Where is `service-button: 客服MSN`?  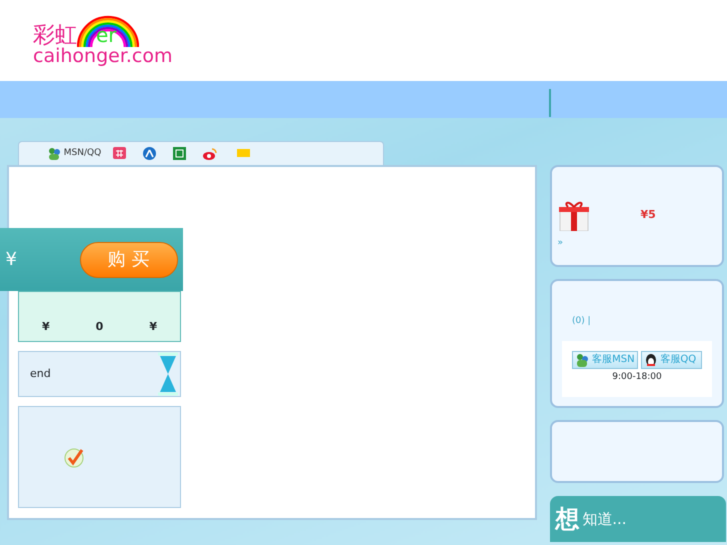 service-button: 客服MSN is located at coordinates (605, 359).